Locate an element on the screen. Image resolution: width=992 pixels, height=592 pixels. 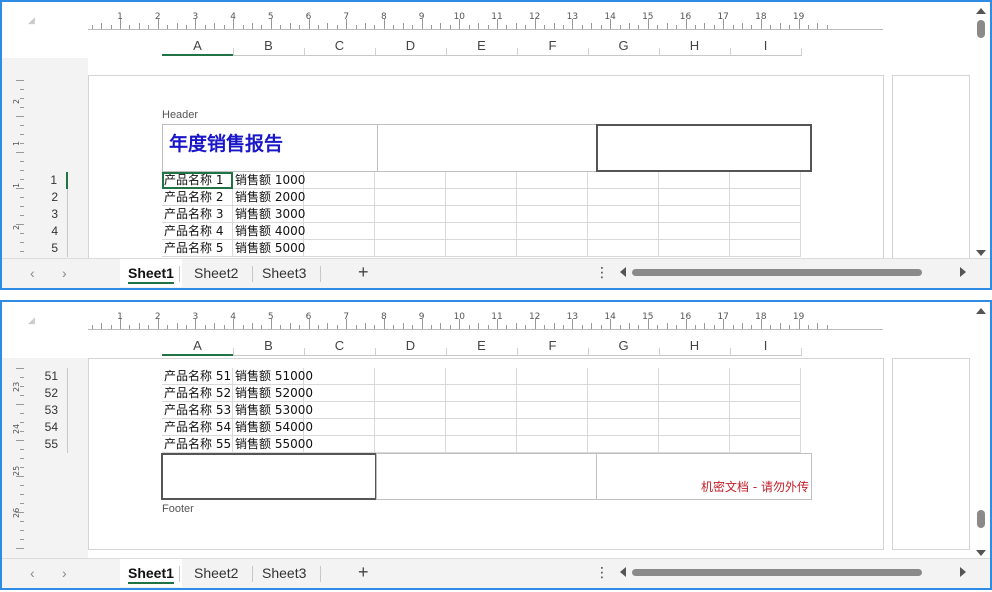
cell-g52 is located at coordinates (623, 393).